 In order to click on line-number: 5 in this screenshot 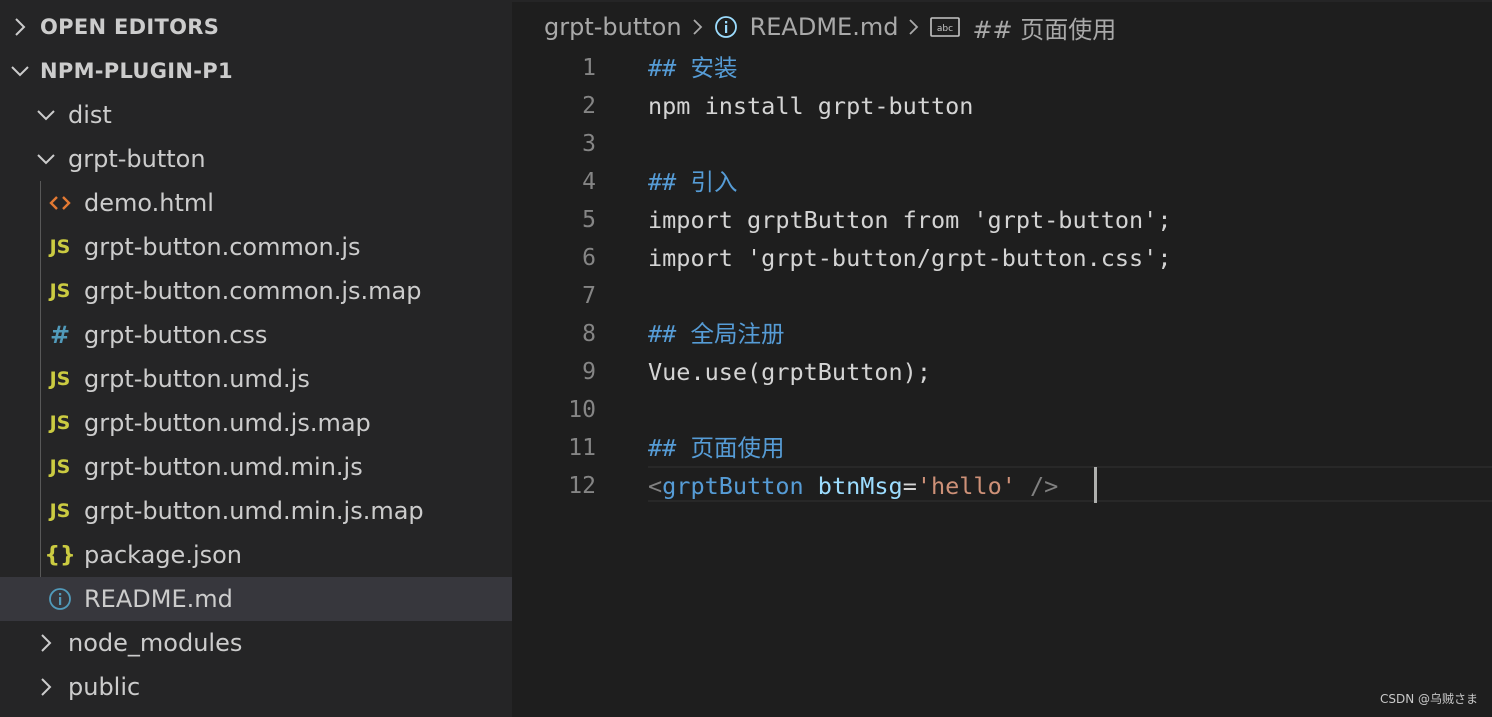, I will do `click(589, 220)`.